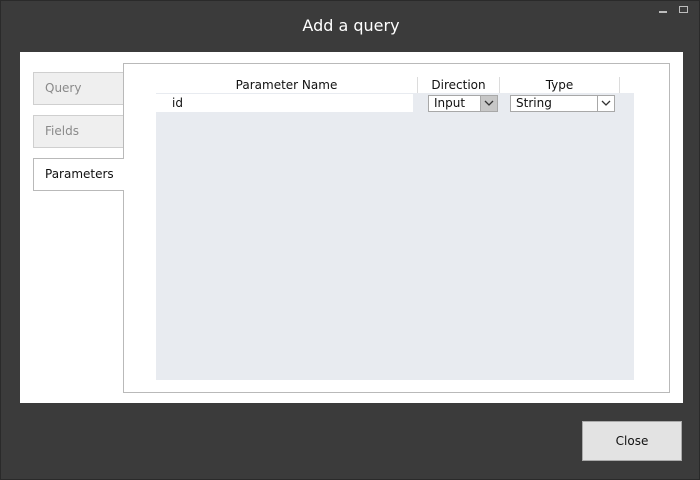 The width and height of the screenshot is (700, 480). What do you see at coordinates (450, 103) in the screenshot?
I see `direction-value: Input` at bounding box center [450, 103].